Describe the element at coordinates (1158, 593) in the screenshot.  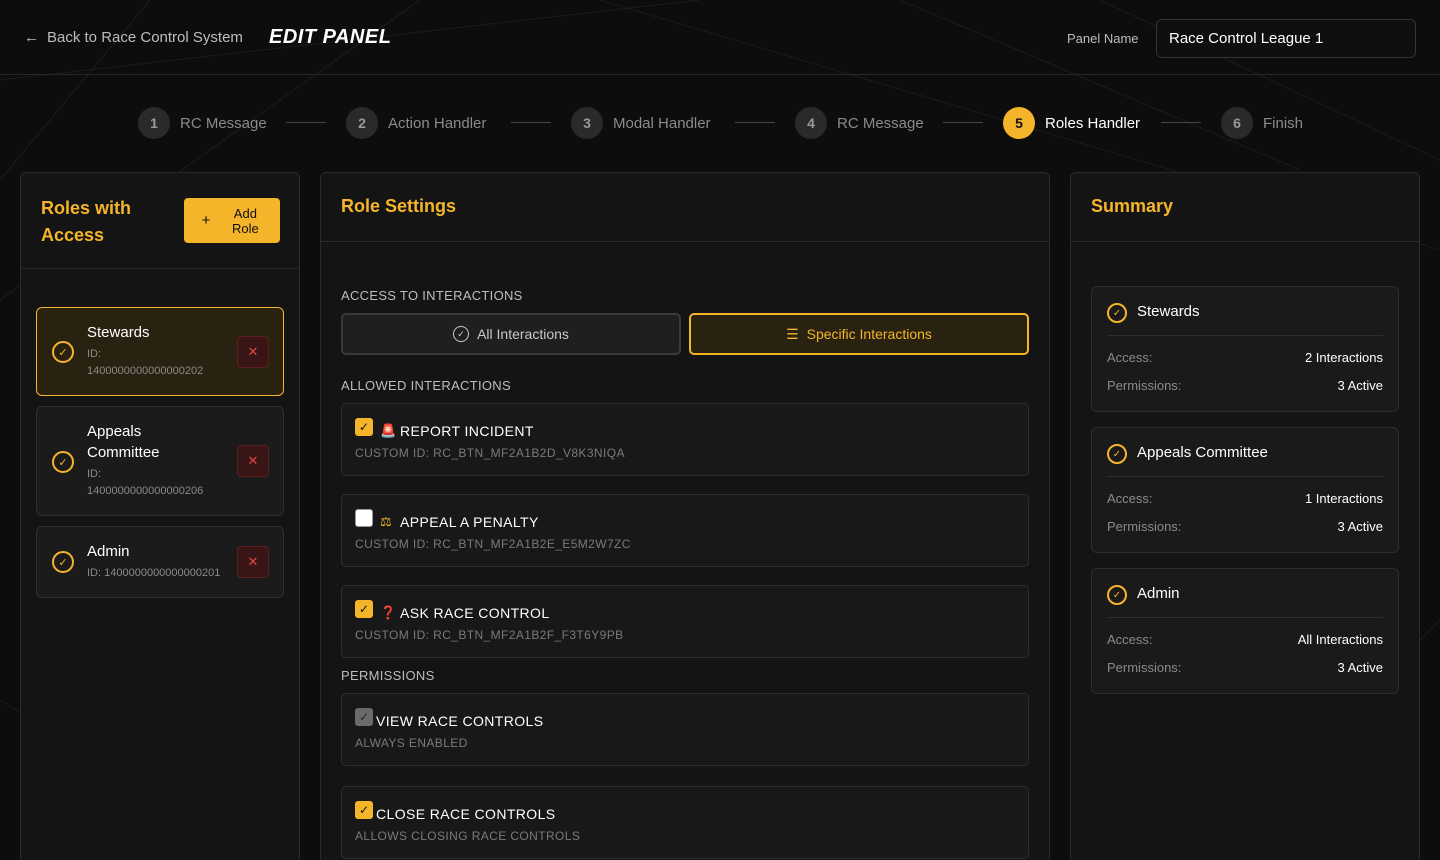
I see `summary-role-name: Admin` at that location.